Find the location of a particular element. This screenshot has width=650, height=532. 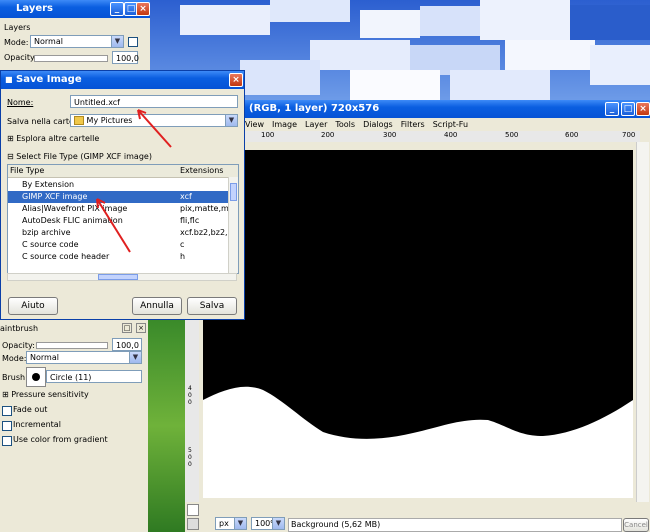

brush-preview is located at coordinates (36, 377).